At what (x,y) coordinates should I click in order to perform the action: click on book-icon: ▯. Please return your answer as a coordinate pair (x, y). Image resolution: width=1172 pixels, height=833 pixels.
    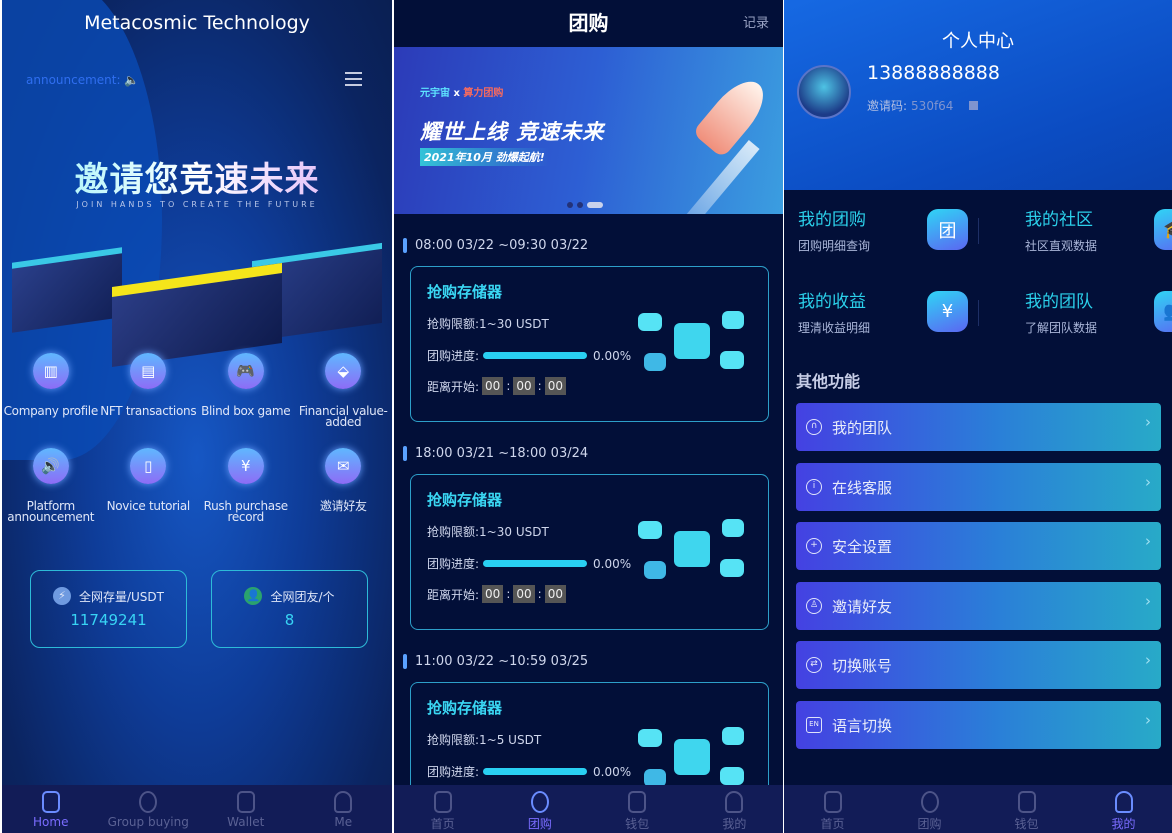
    Looking at the image, I should click on (148, 466).